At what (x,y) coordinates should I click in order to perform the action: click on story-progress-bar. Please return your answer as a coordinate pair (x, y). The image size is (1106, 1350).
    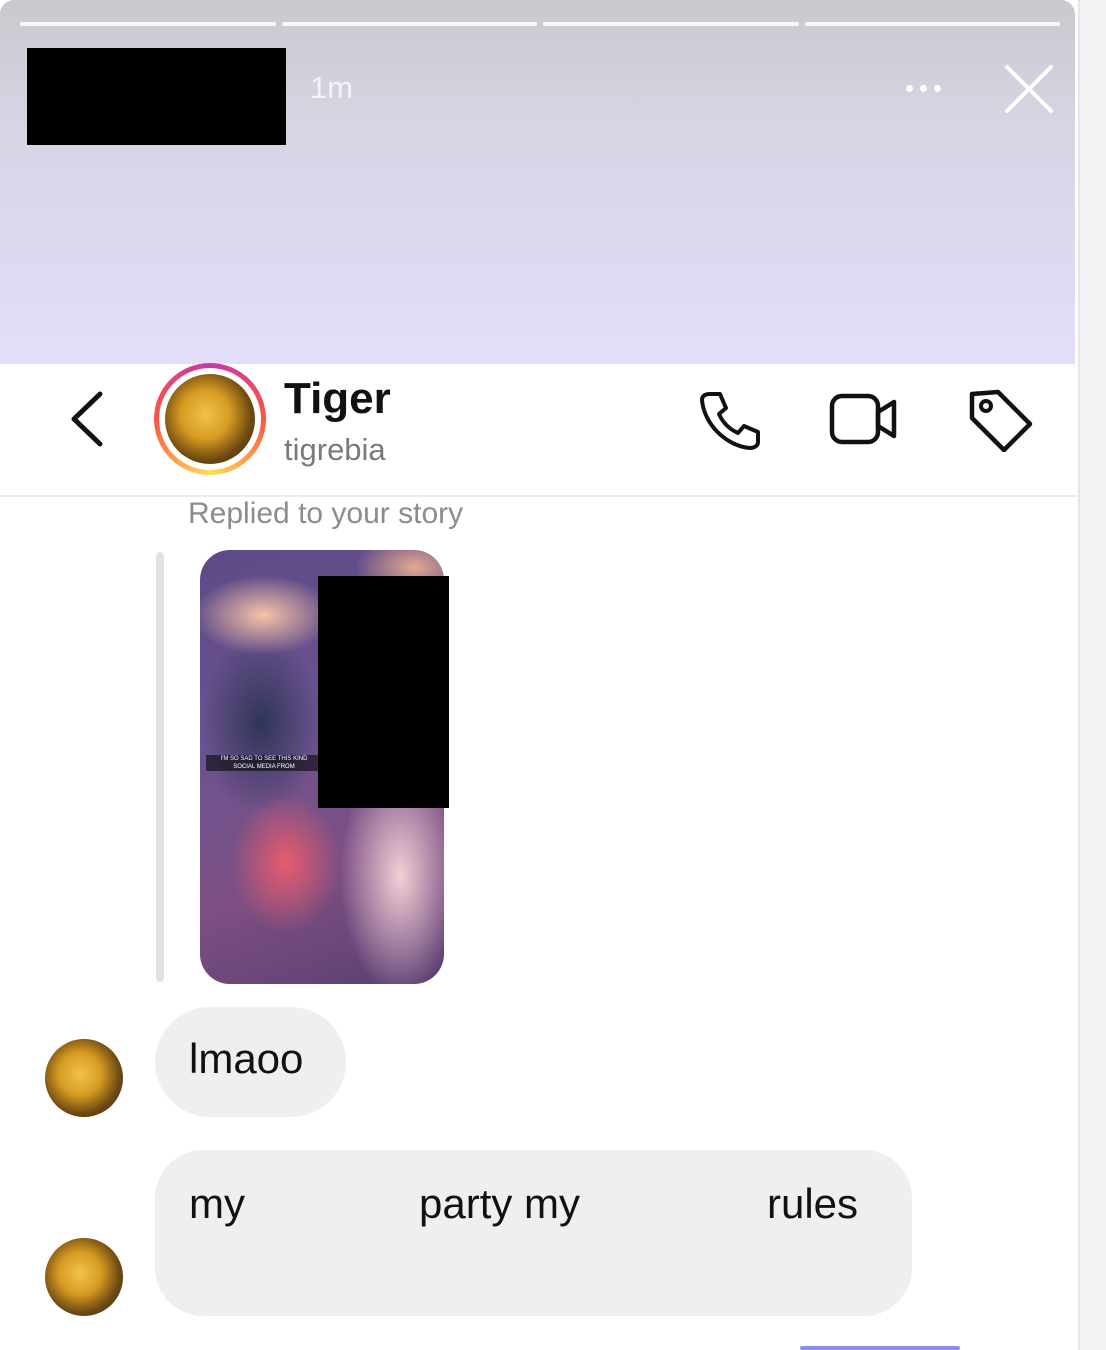
    Looking at the image, I should click on (540, 24).